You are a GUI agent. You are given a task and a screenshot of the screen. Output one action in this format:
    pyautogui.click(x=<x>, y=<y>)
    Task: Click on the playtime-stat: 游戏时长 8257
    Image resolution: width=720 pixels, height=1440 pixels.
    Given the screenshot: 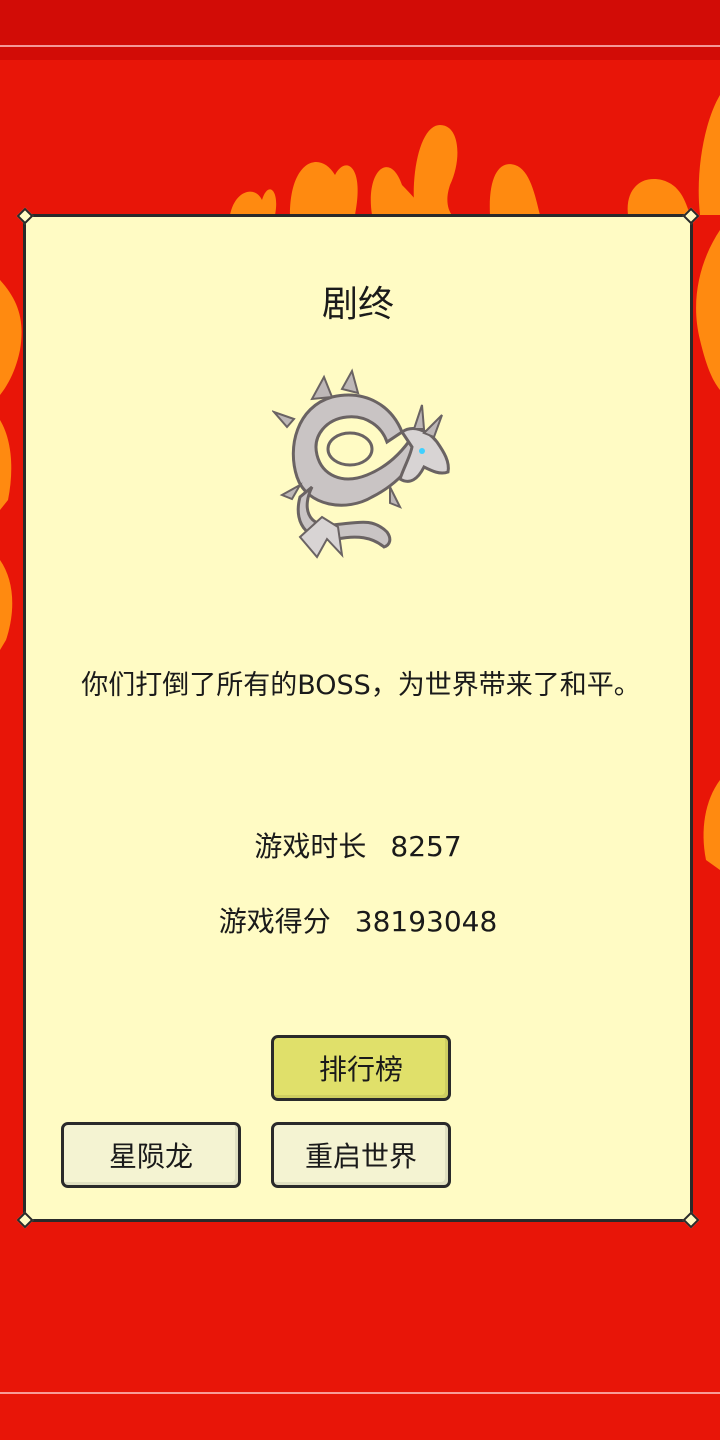 What is the action you would take?
    pyautogui.click(x=358, y=845)
    